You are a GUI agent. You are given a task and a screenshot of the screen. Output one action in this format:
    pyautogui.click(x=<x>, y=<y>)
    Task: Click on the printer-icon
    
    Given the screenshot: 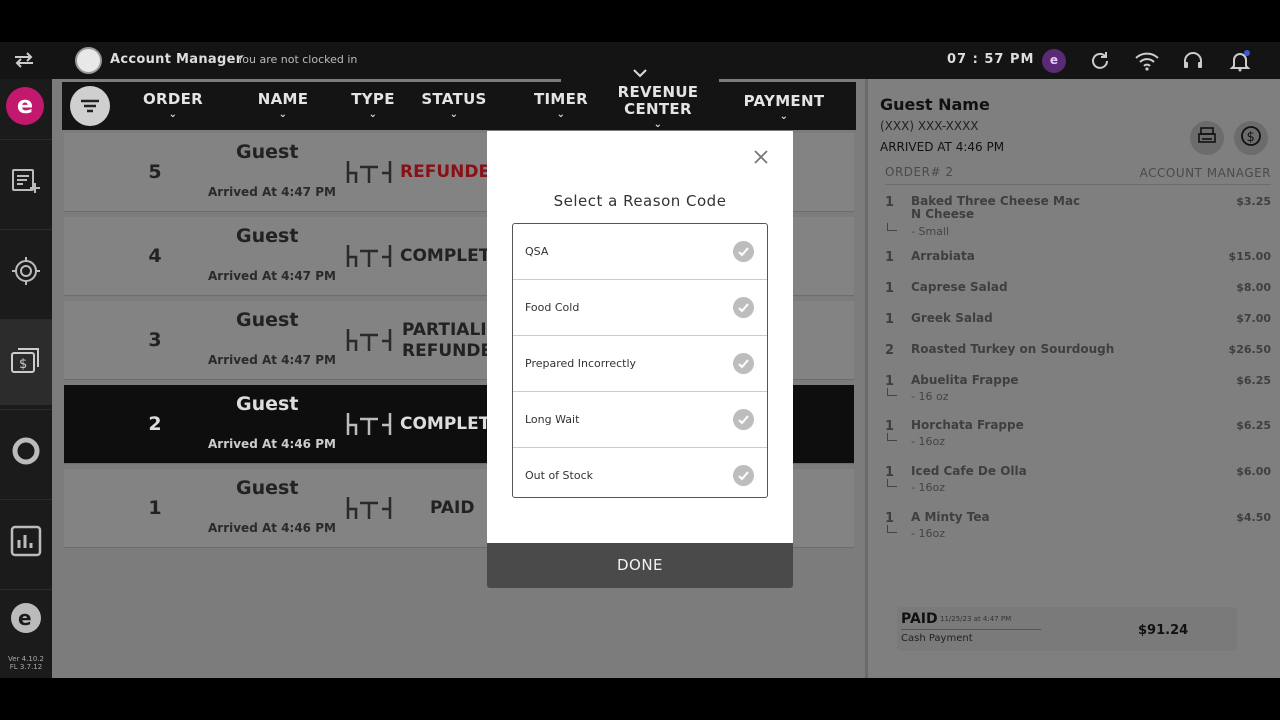 What is the action you would take?
    pyautogui.click(x=1207, y=138)
    